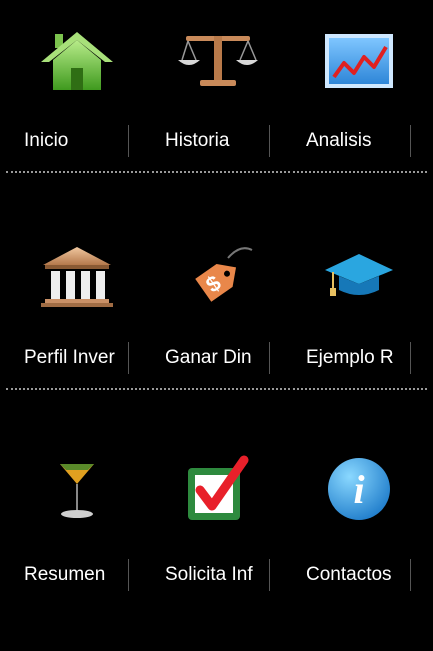 The image size is (433, 651). I want to click on menu-item-solicita-inf: Solicita Inf, so click(217, 529).